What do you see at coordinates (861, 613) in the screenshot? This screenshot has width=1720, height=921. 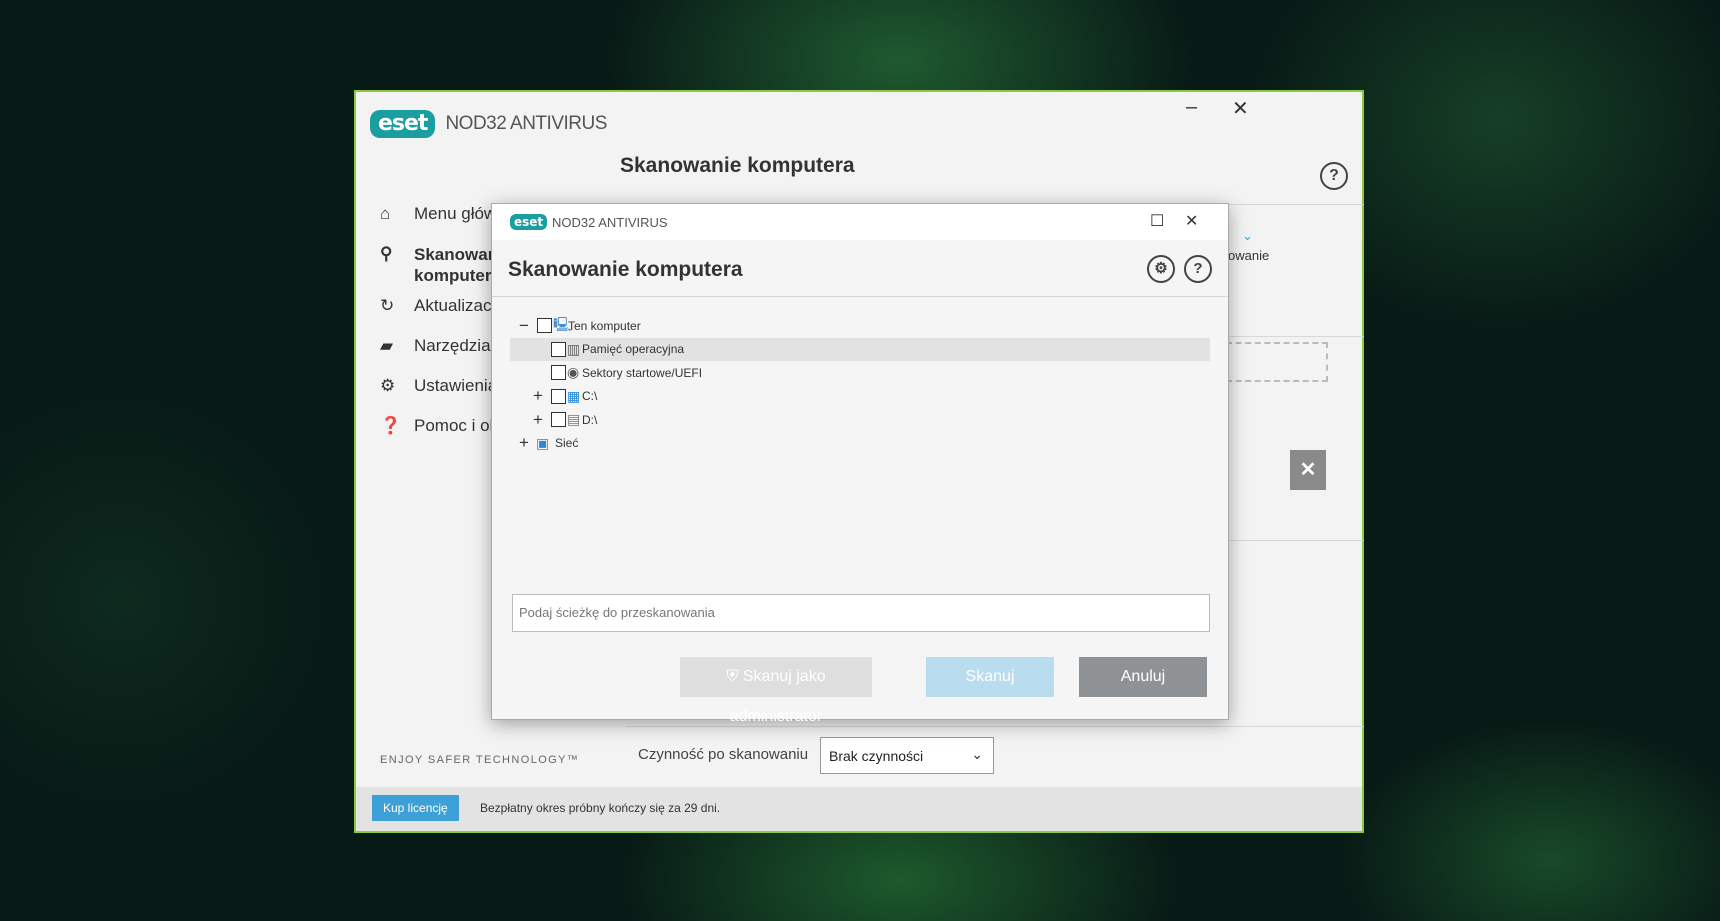 I see `scan-path-input: Podaj ścieżkę do przeskanowania` at bounding box center [861, 613].